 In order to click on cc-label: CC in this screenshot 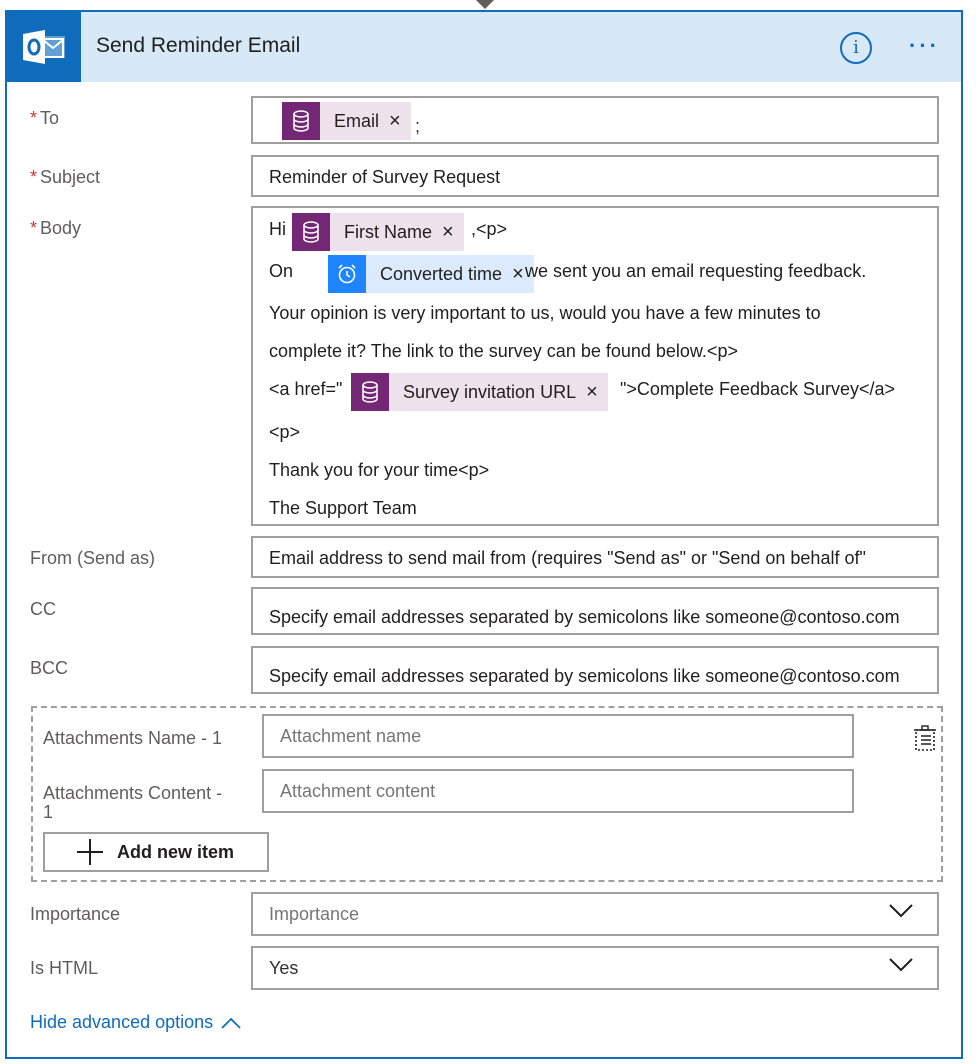, I will do `click(43, 609)`.